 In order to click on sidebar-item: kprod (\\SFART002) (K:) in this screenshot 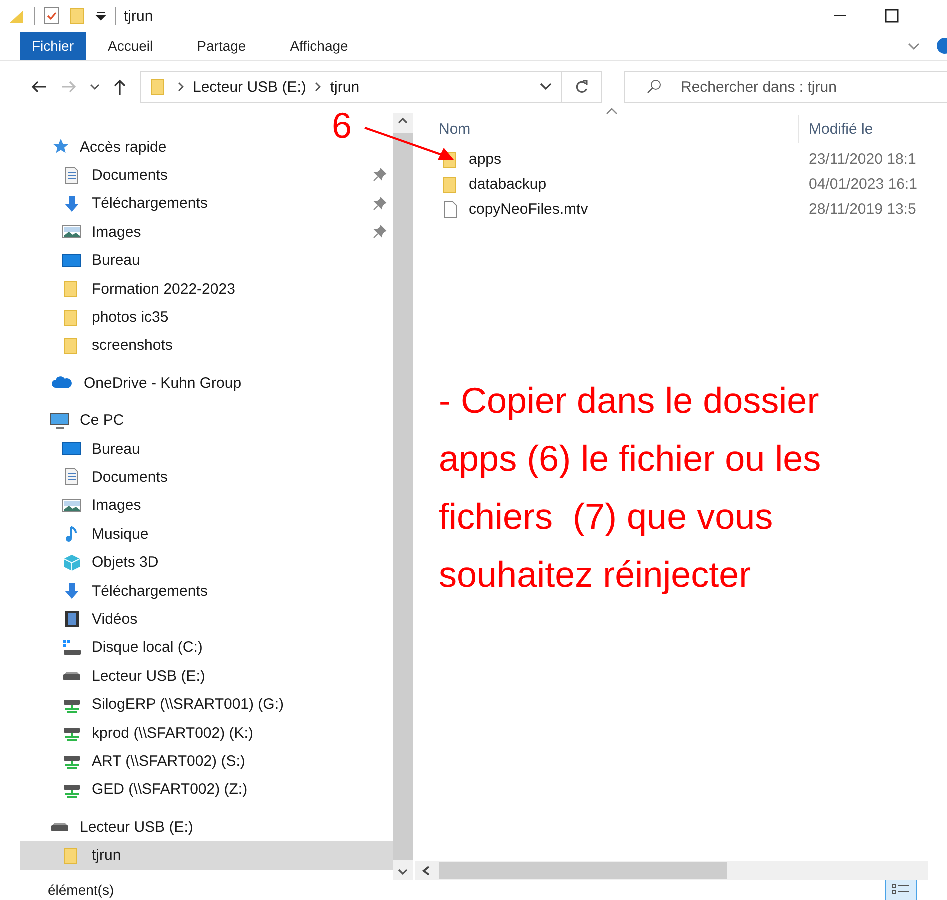, I will do `click(196, 733)`.